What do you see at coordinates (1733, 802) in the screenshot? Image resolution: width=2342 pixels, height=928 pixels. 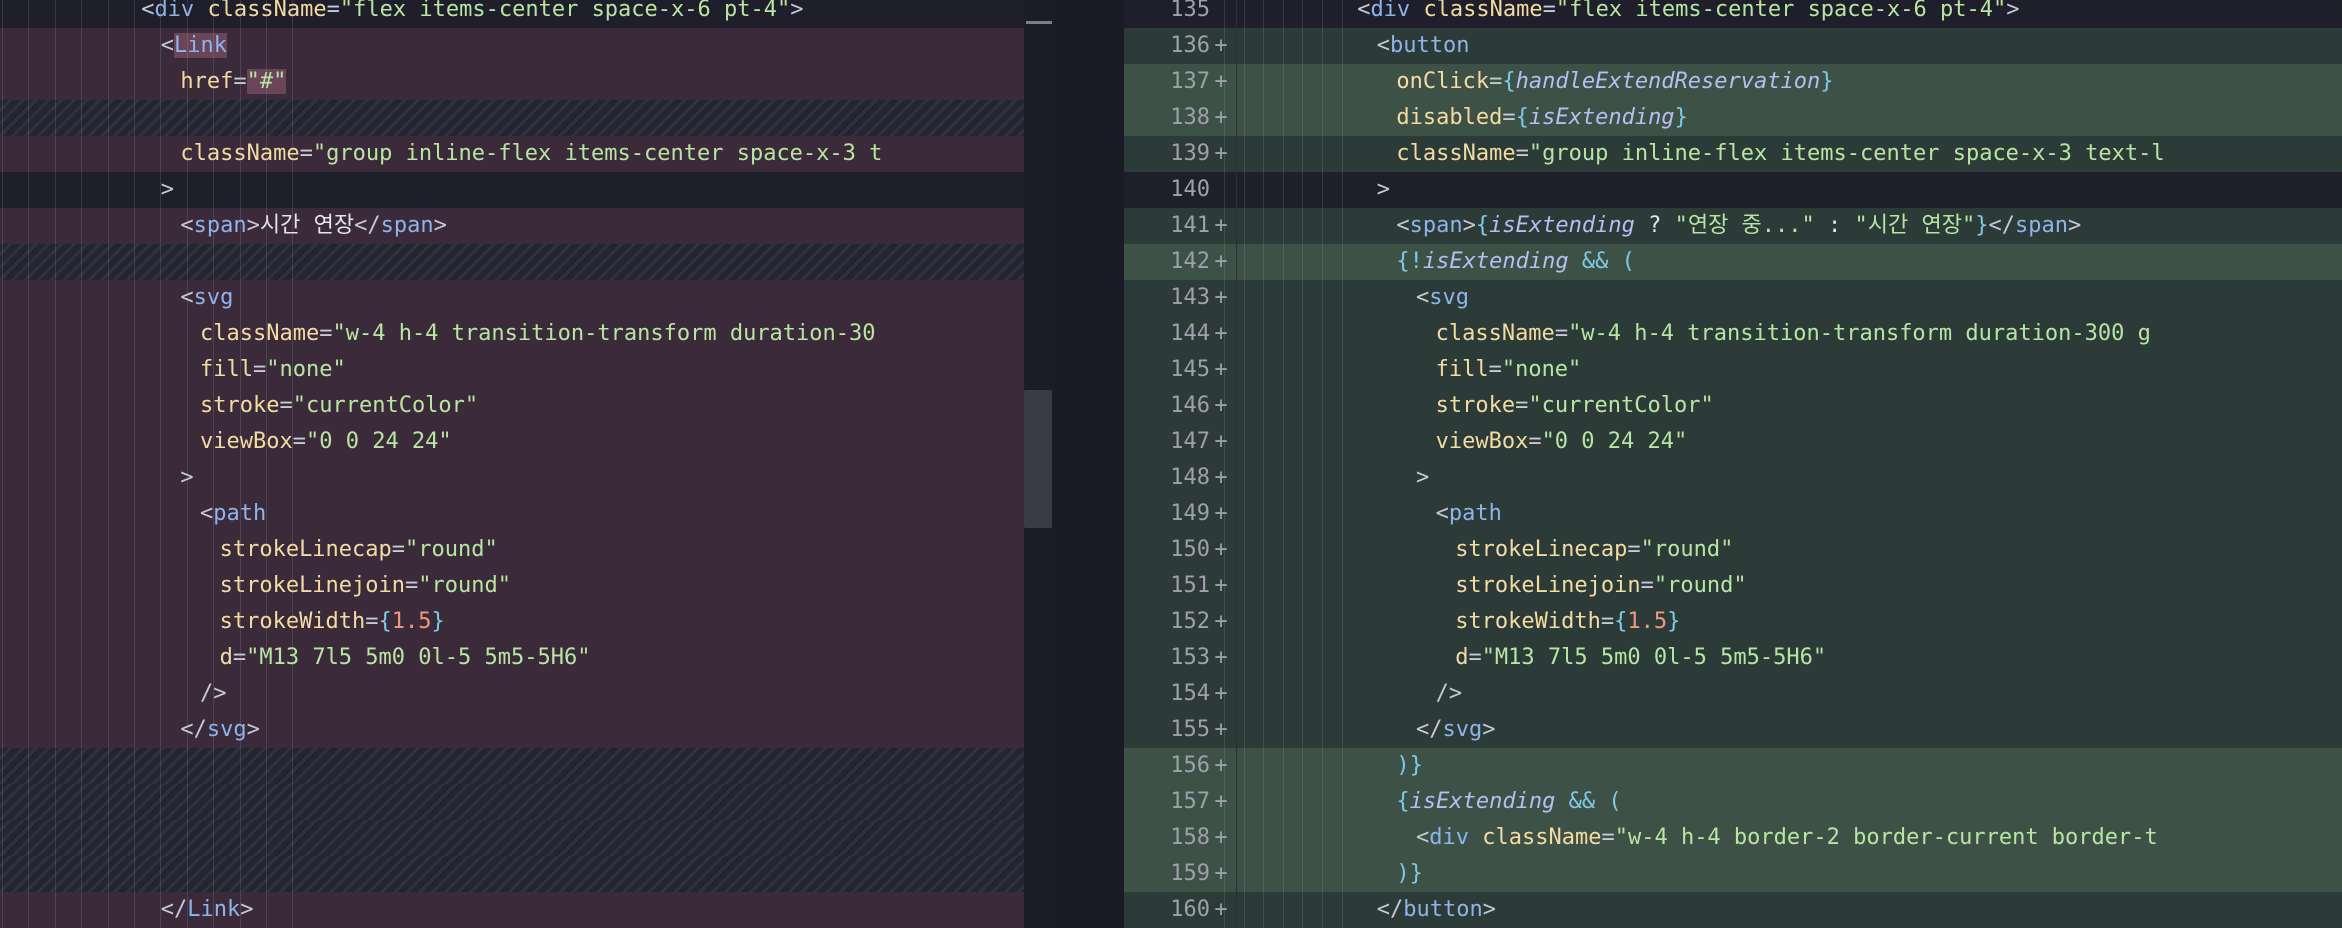 I see `code-line: 157 + {isExtending && (` at bounding box center [1733, 802].